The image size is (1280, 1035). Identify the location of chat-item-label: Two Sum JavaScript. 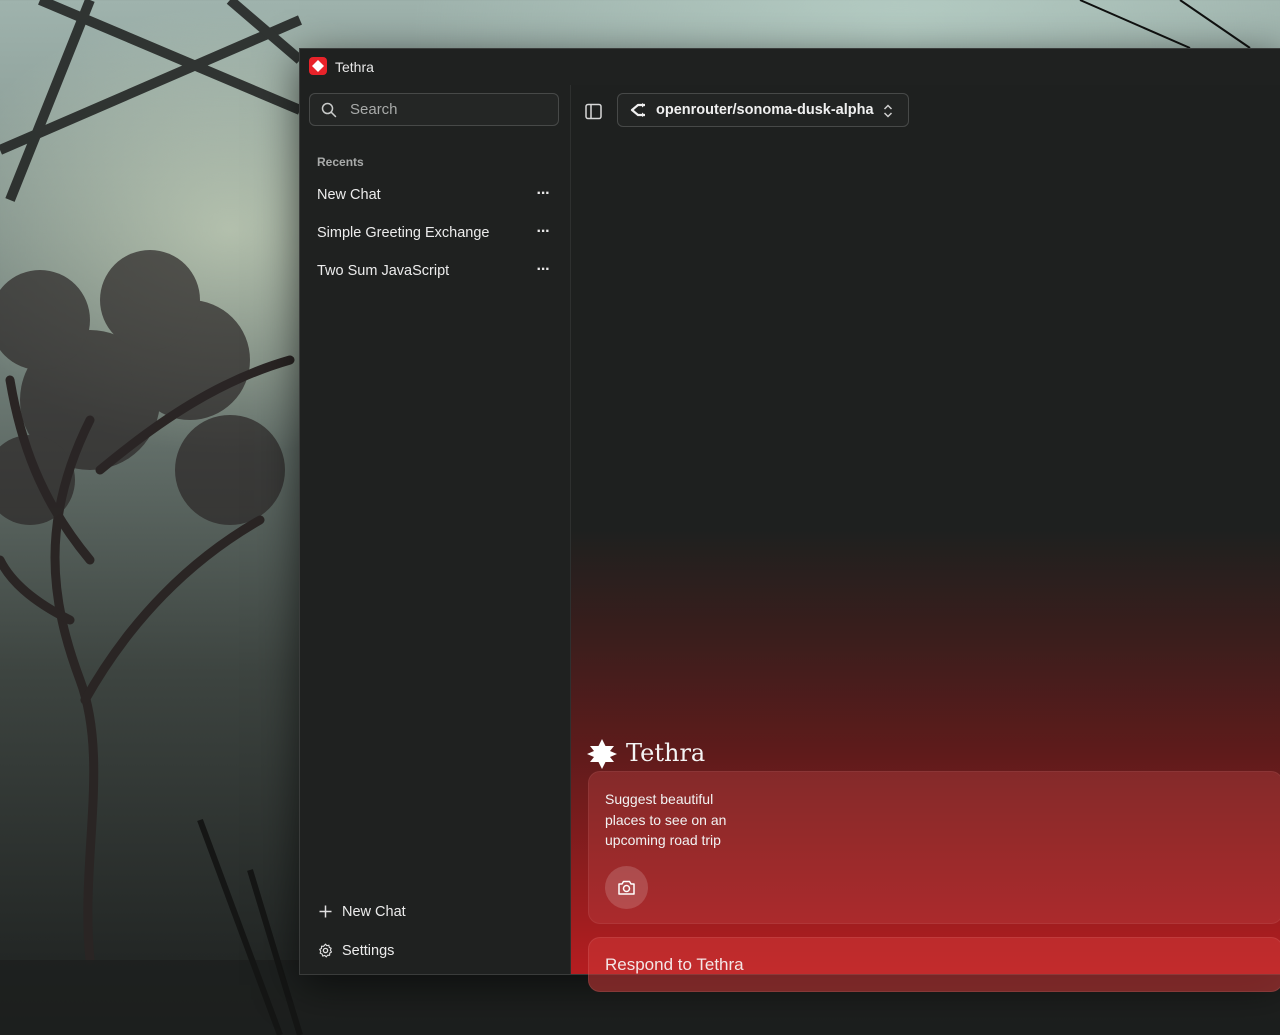
(383, 271).